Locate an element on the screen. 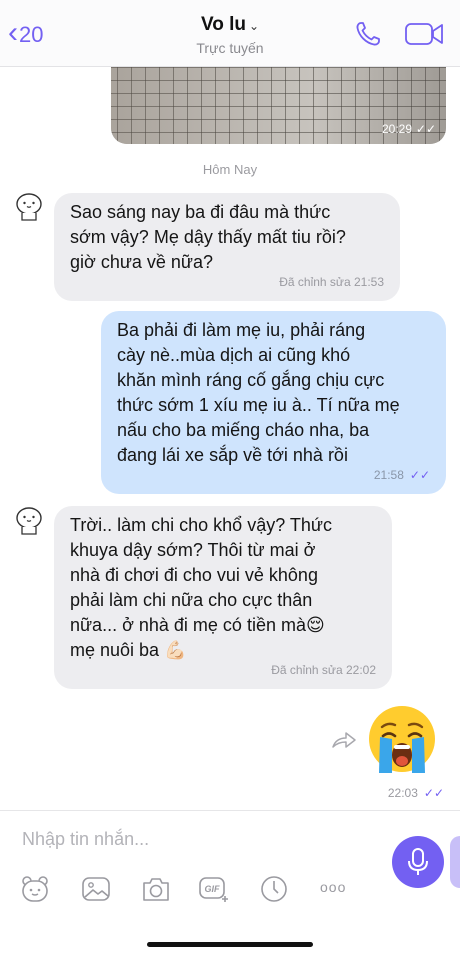  gif-icon: GIF is located at coordinates (213, 889).